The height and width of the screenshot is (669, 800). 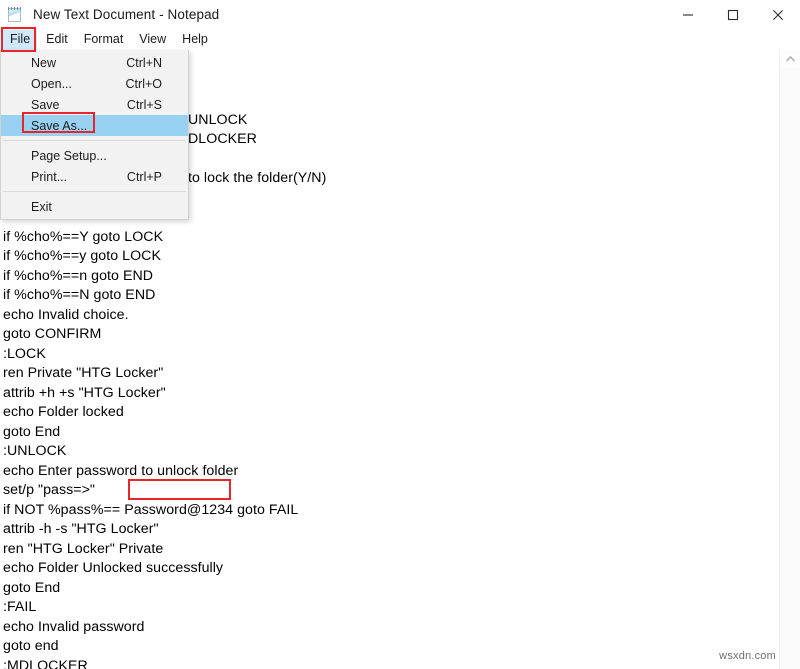 I want to click on editor-line: echo Invalid password, so click(x=74, y=626).